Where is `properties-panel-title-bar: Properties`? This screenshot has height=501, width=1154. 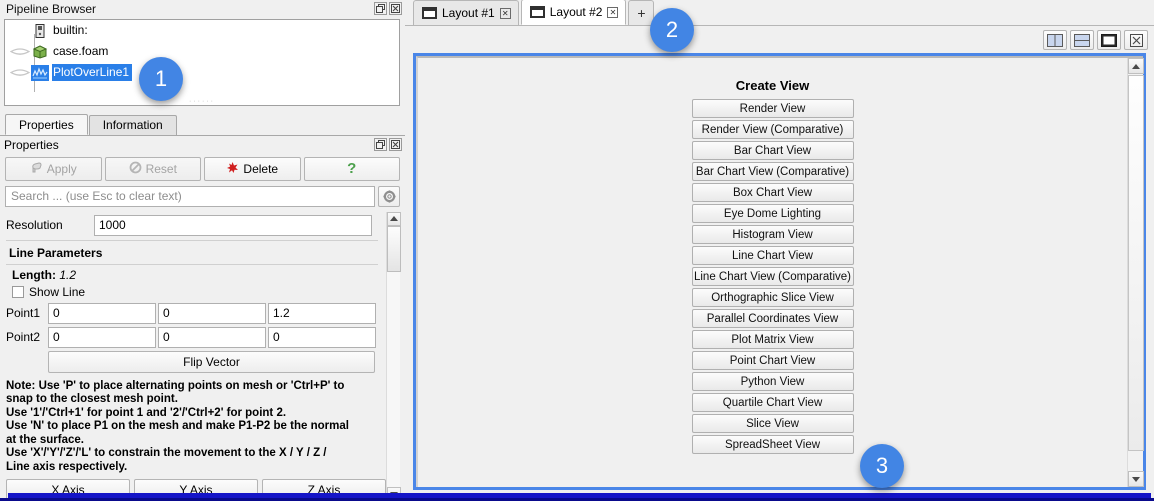 properties-panel-title-bar: Properties is located at coordinates (202, 145).